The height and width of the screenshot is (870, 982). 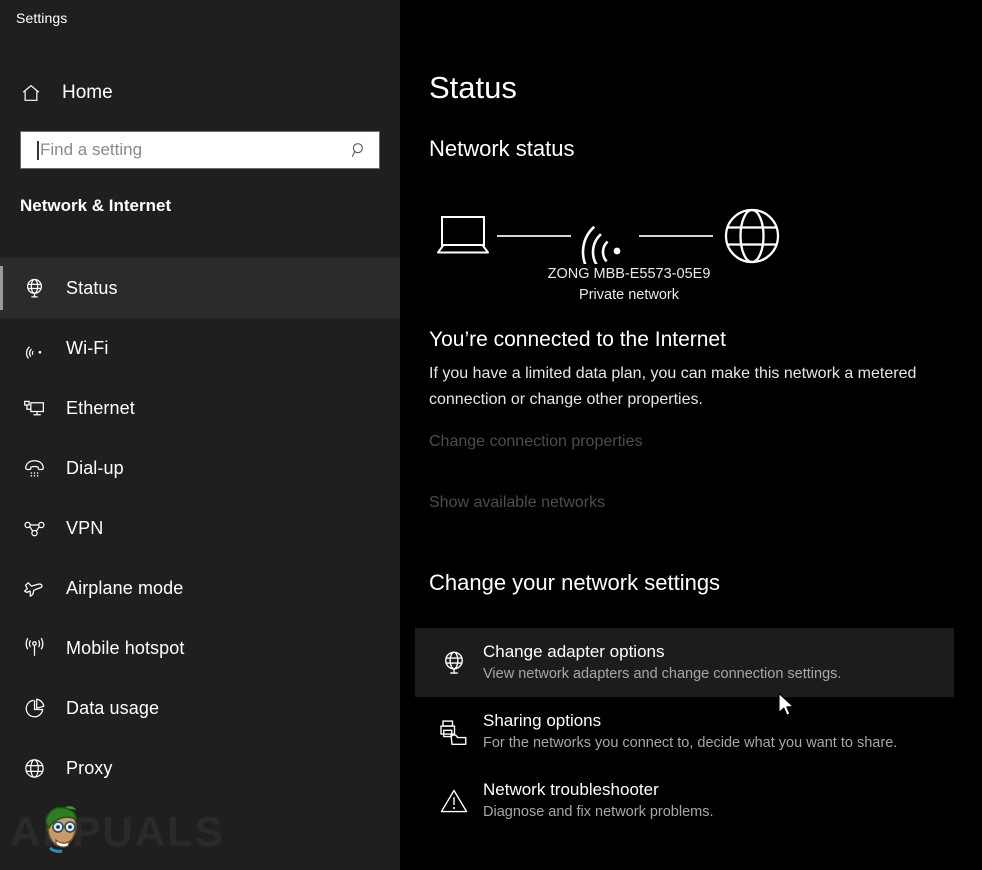 What do you see at coordinates (200, 348) in the screenshot?
I see `sidebar-item-wifi: Wi-Fi` at bounding box center [200, 348].